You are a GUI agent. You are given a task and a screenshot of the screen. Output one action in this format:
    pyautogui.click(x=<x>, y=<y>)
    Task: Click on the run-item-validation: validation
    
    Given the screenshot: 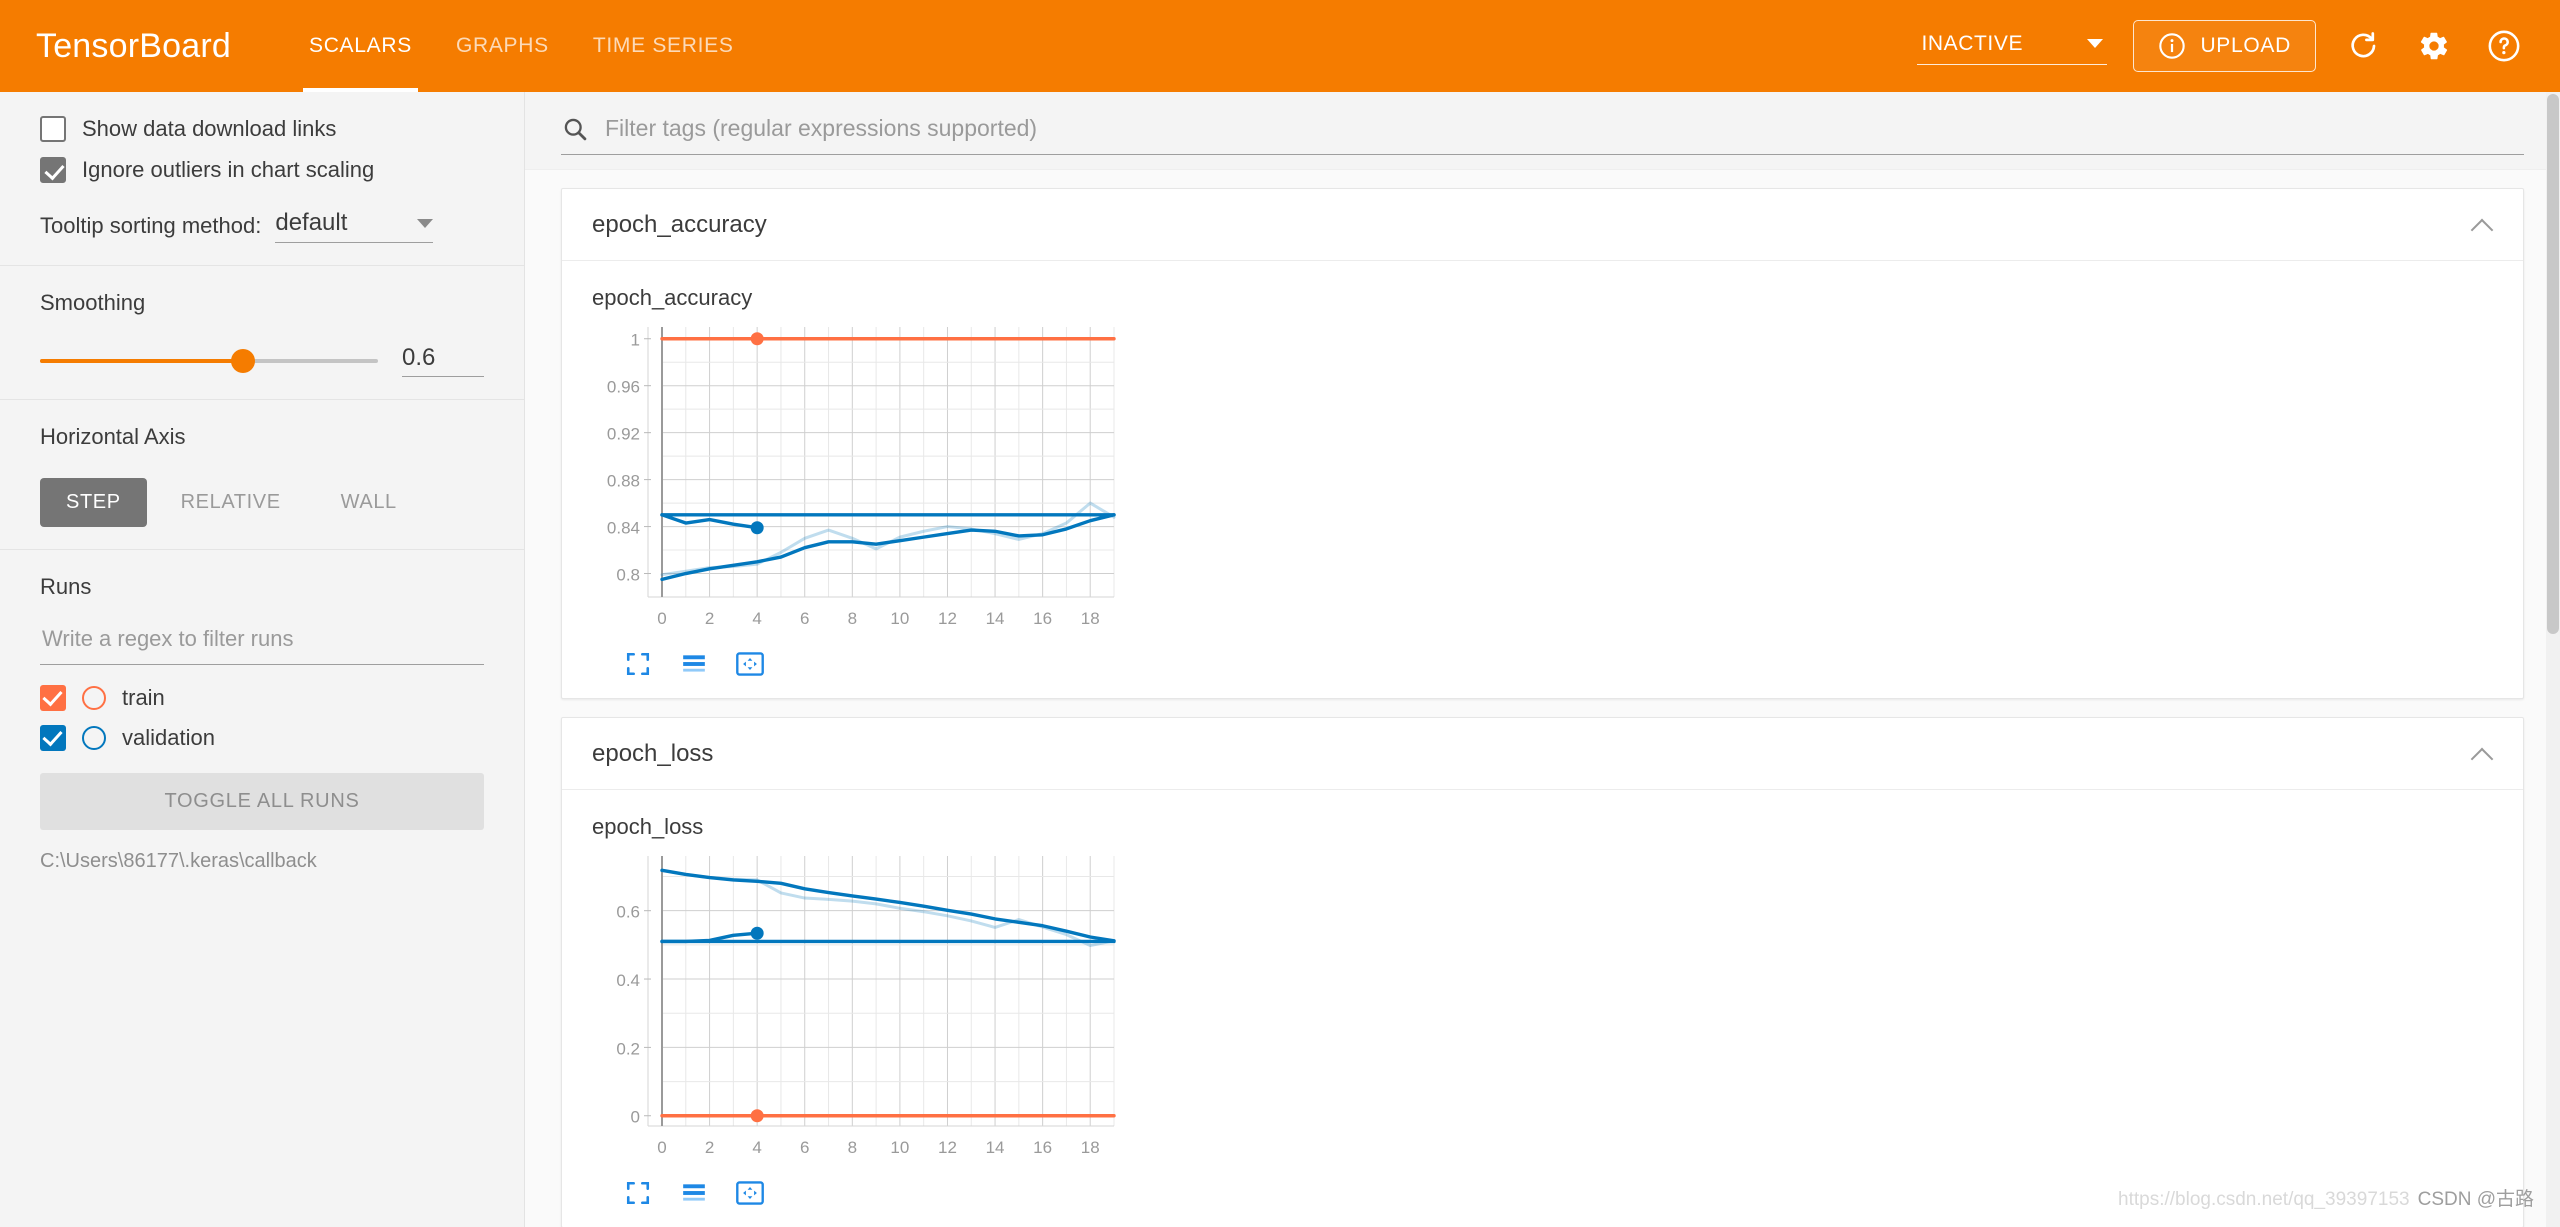 What is the action you would take?
    pyautogui.click(x=262, y=738)
    